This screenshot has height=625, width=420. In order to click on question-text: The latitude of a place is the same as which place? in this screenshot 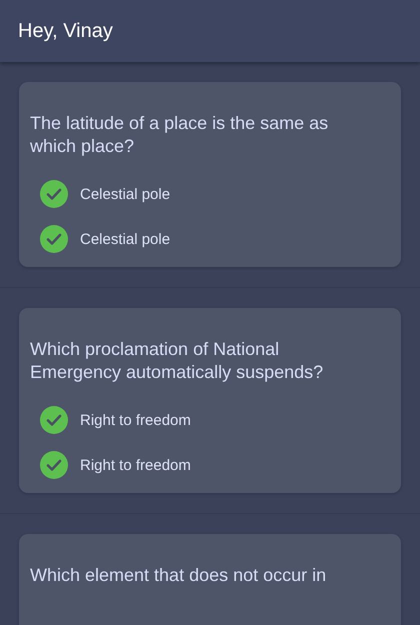, I will do `click(180, 135)`.